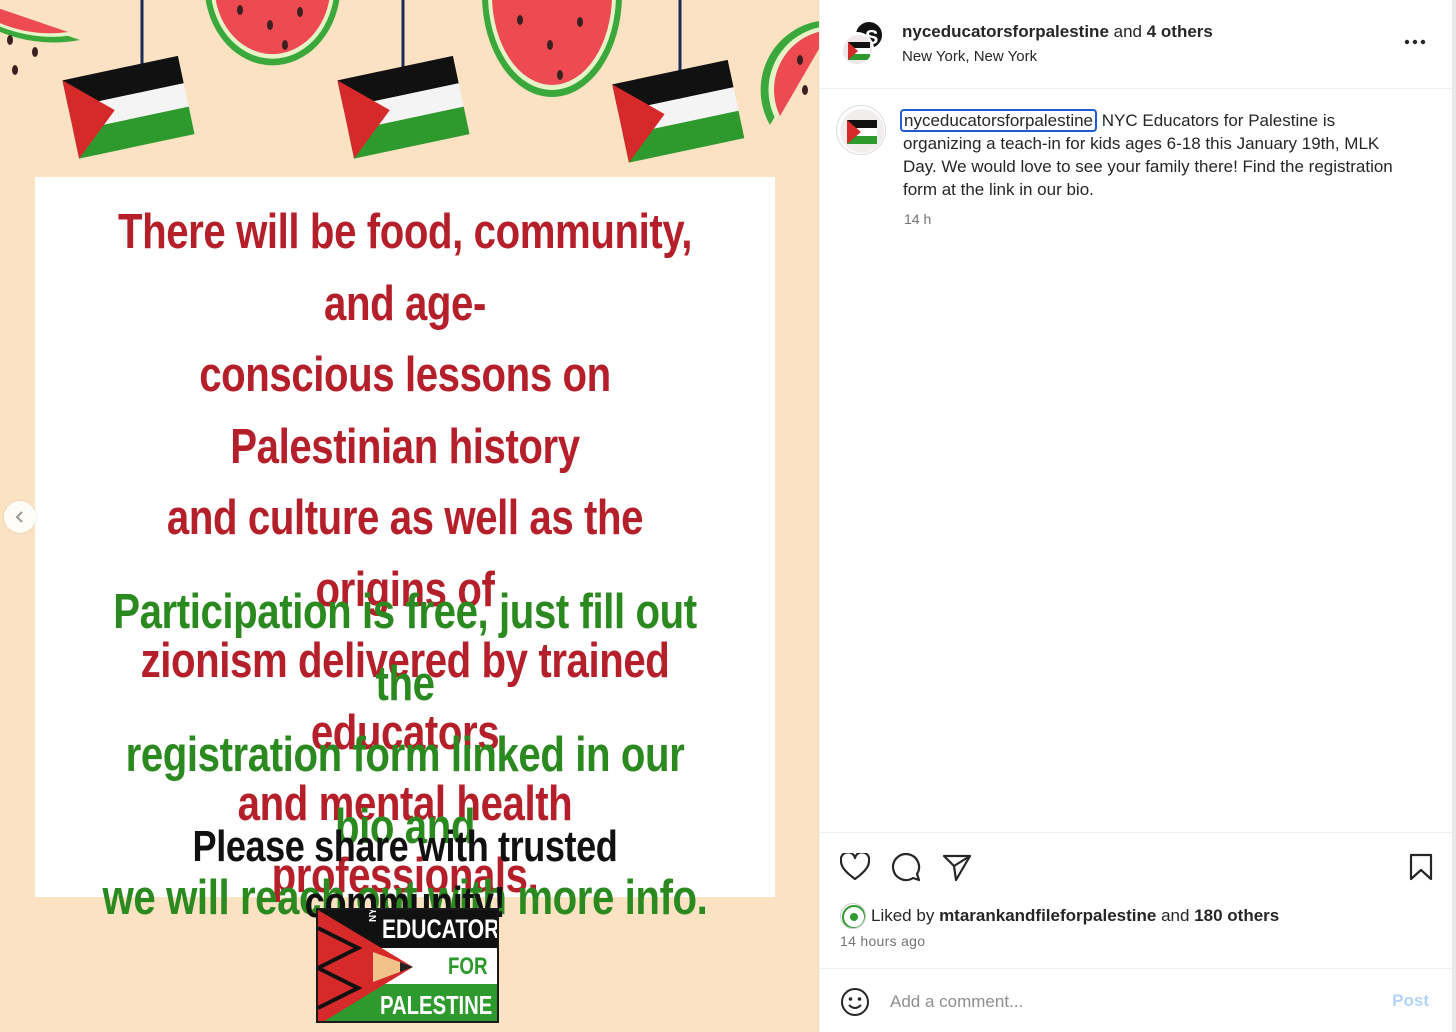 The width and height of the screenshot is (1456, 1032). Describe the element at coordinates (1175, 915) in the screenshot. I see `likes-and-text: and` at that location.